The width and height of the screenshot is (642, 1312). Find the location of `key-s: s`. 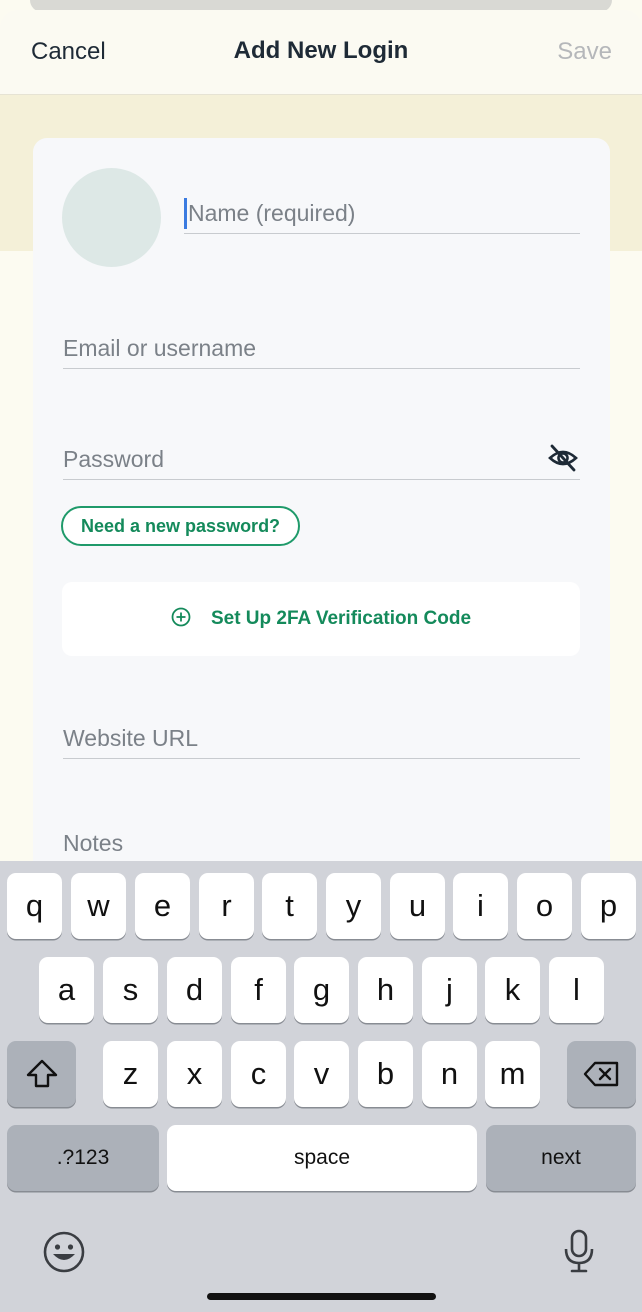

key-s: s is located at coordinates (130, 990).